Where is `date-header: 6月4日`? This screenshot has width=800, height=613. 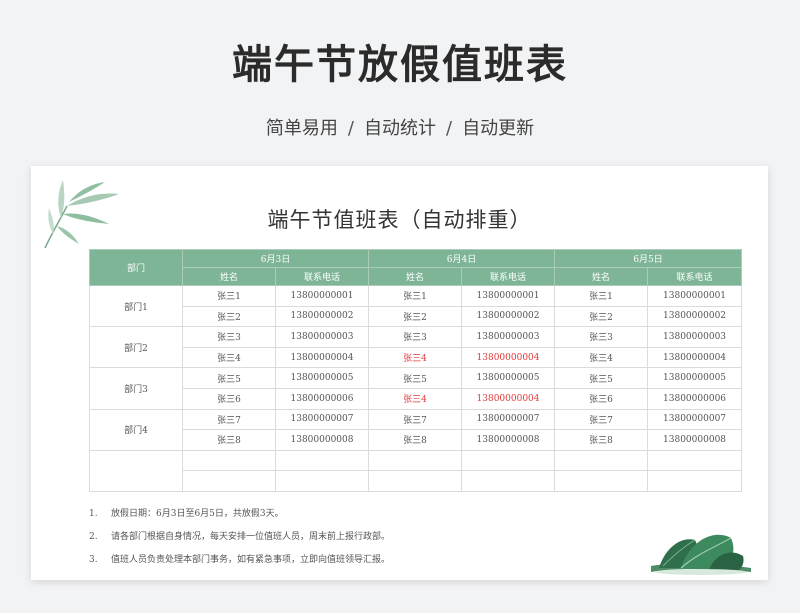 date-header: 6月4日 is located at coordinates (462, 258).